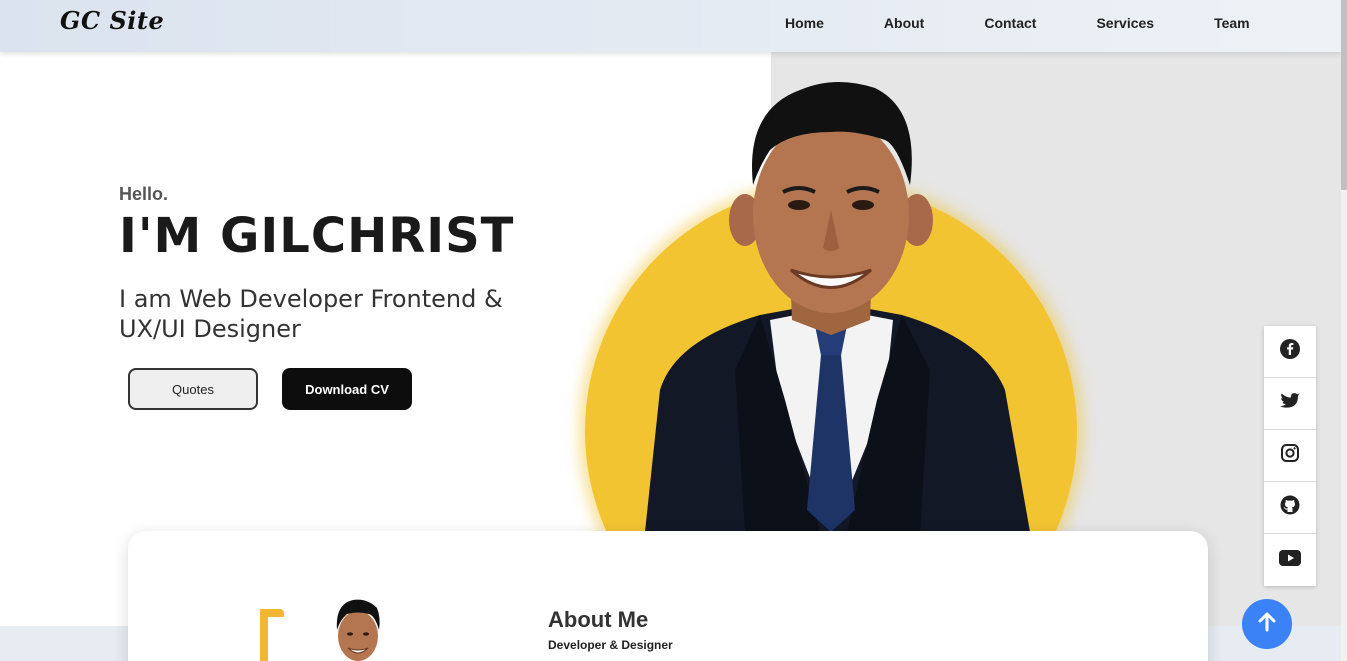 This screenshot has height=661, width=1347. I want to click on decorative-bracket, so click(272, 635).